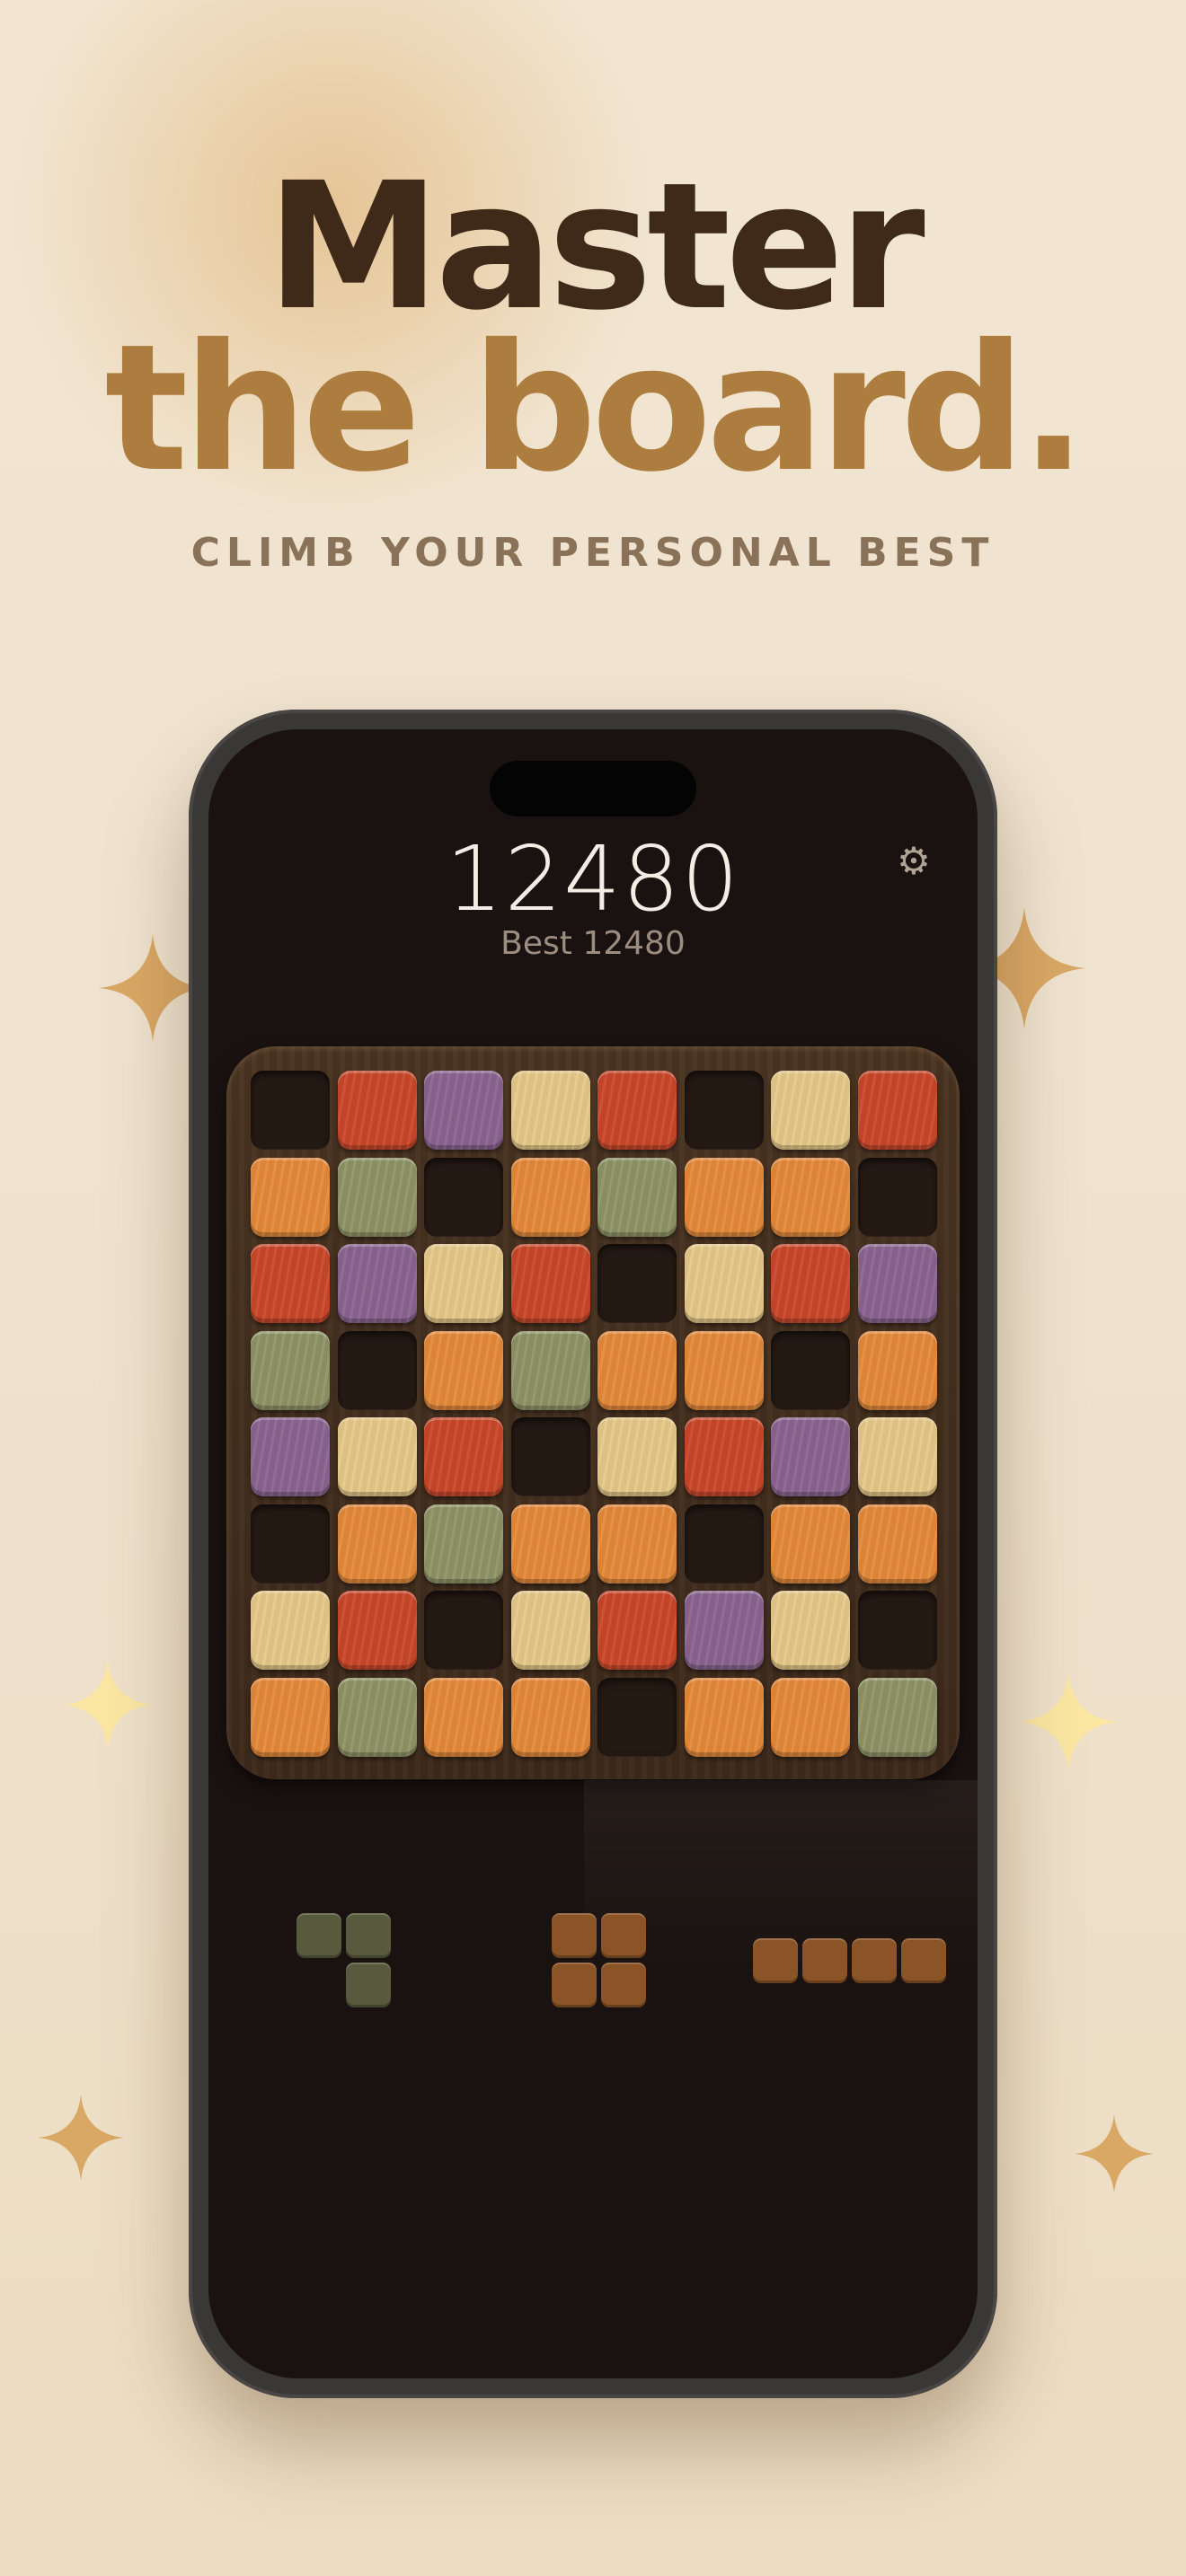  What do you see at coordinates (593, 943) in the screenshot?
I see `best-score: Best 12480` at bounding box center [593, 943].